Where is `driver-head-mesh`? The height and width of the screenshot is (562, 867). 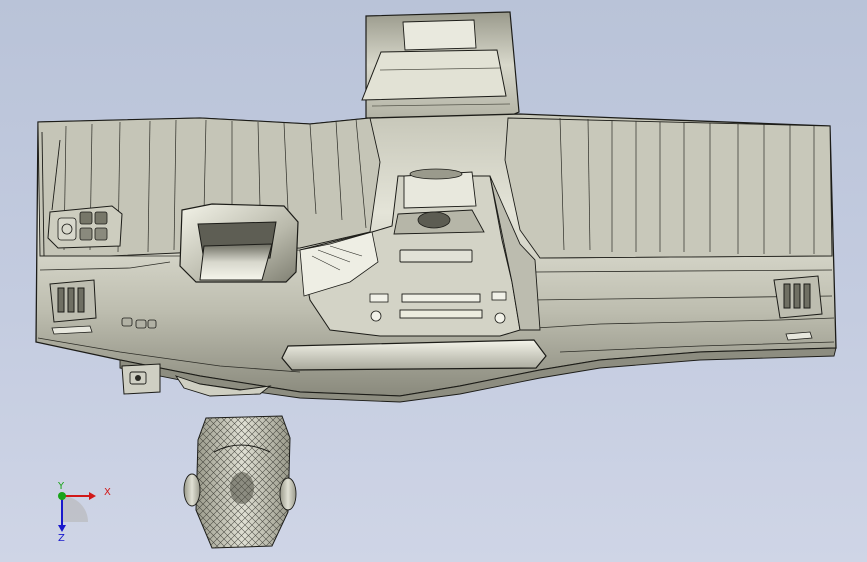
driver-head-mesh is located at coordinates (240, 482).